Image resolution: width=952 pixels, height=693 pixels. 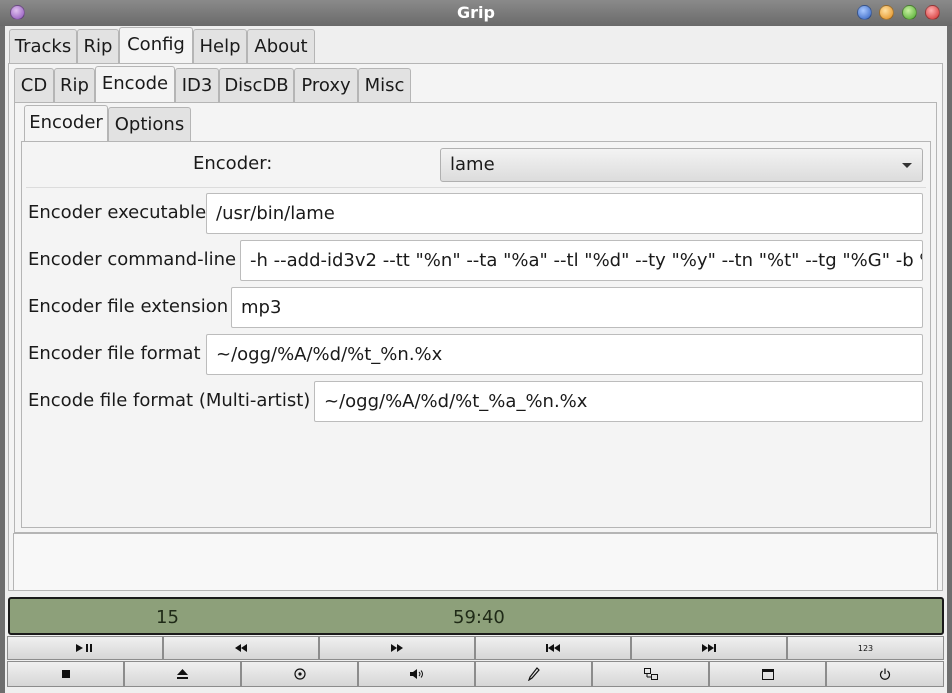 I want to click on eject-icon, so click(x=182, y=674).